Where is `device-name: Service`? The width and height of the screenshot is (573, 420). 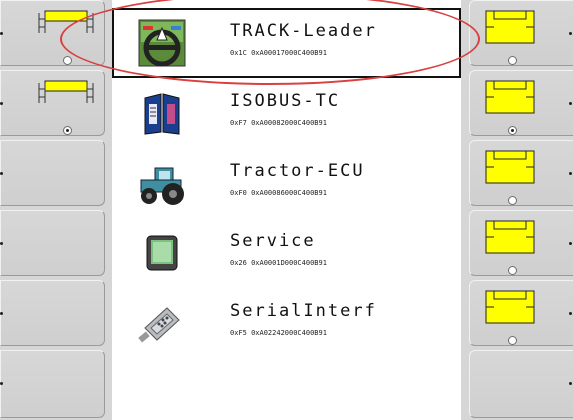 device-name: Service is located at coordinates (273, 241).